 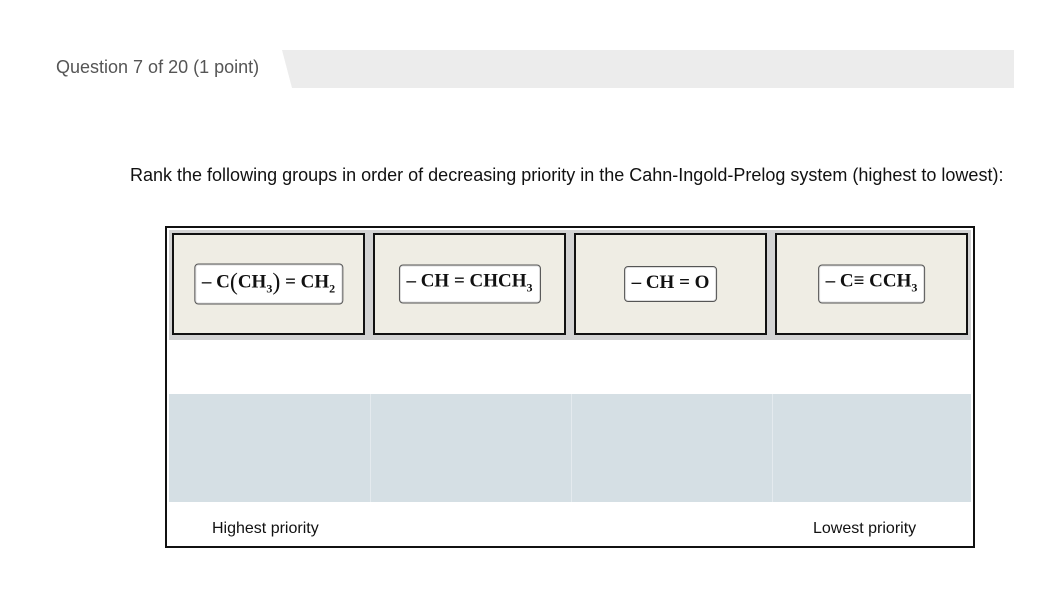 I want to click on group-formula-2: – CH = CHCH3, so click(x=469, y=284).